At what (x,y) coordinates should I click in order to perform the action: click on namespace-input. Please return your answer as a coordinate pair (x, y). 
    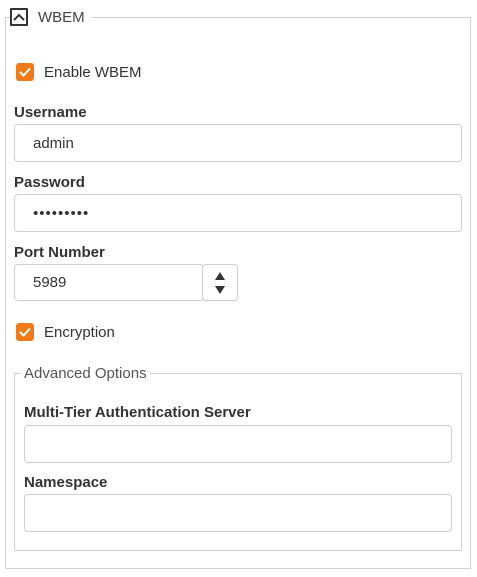
    Looking at the image, I should click on (238, 513).